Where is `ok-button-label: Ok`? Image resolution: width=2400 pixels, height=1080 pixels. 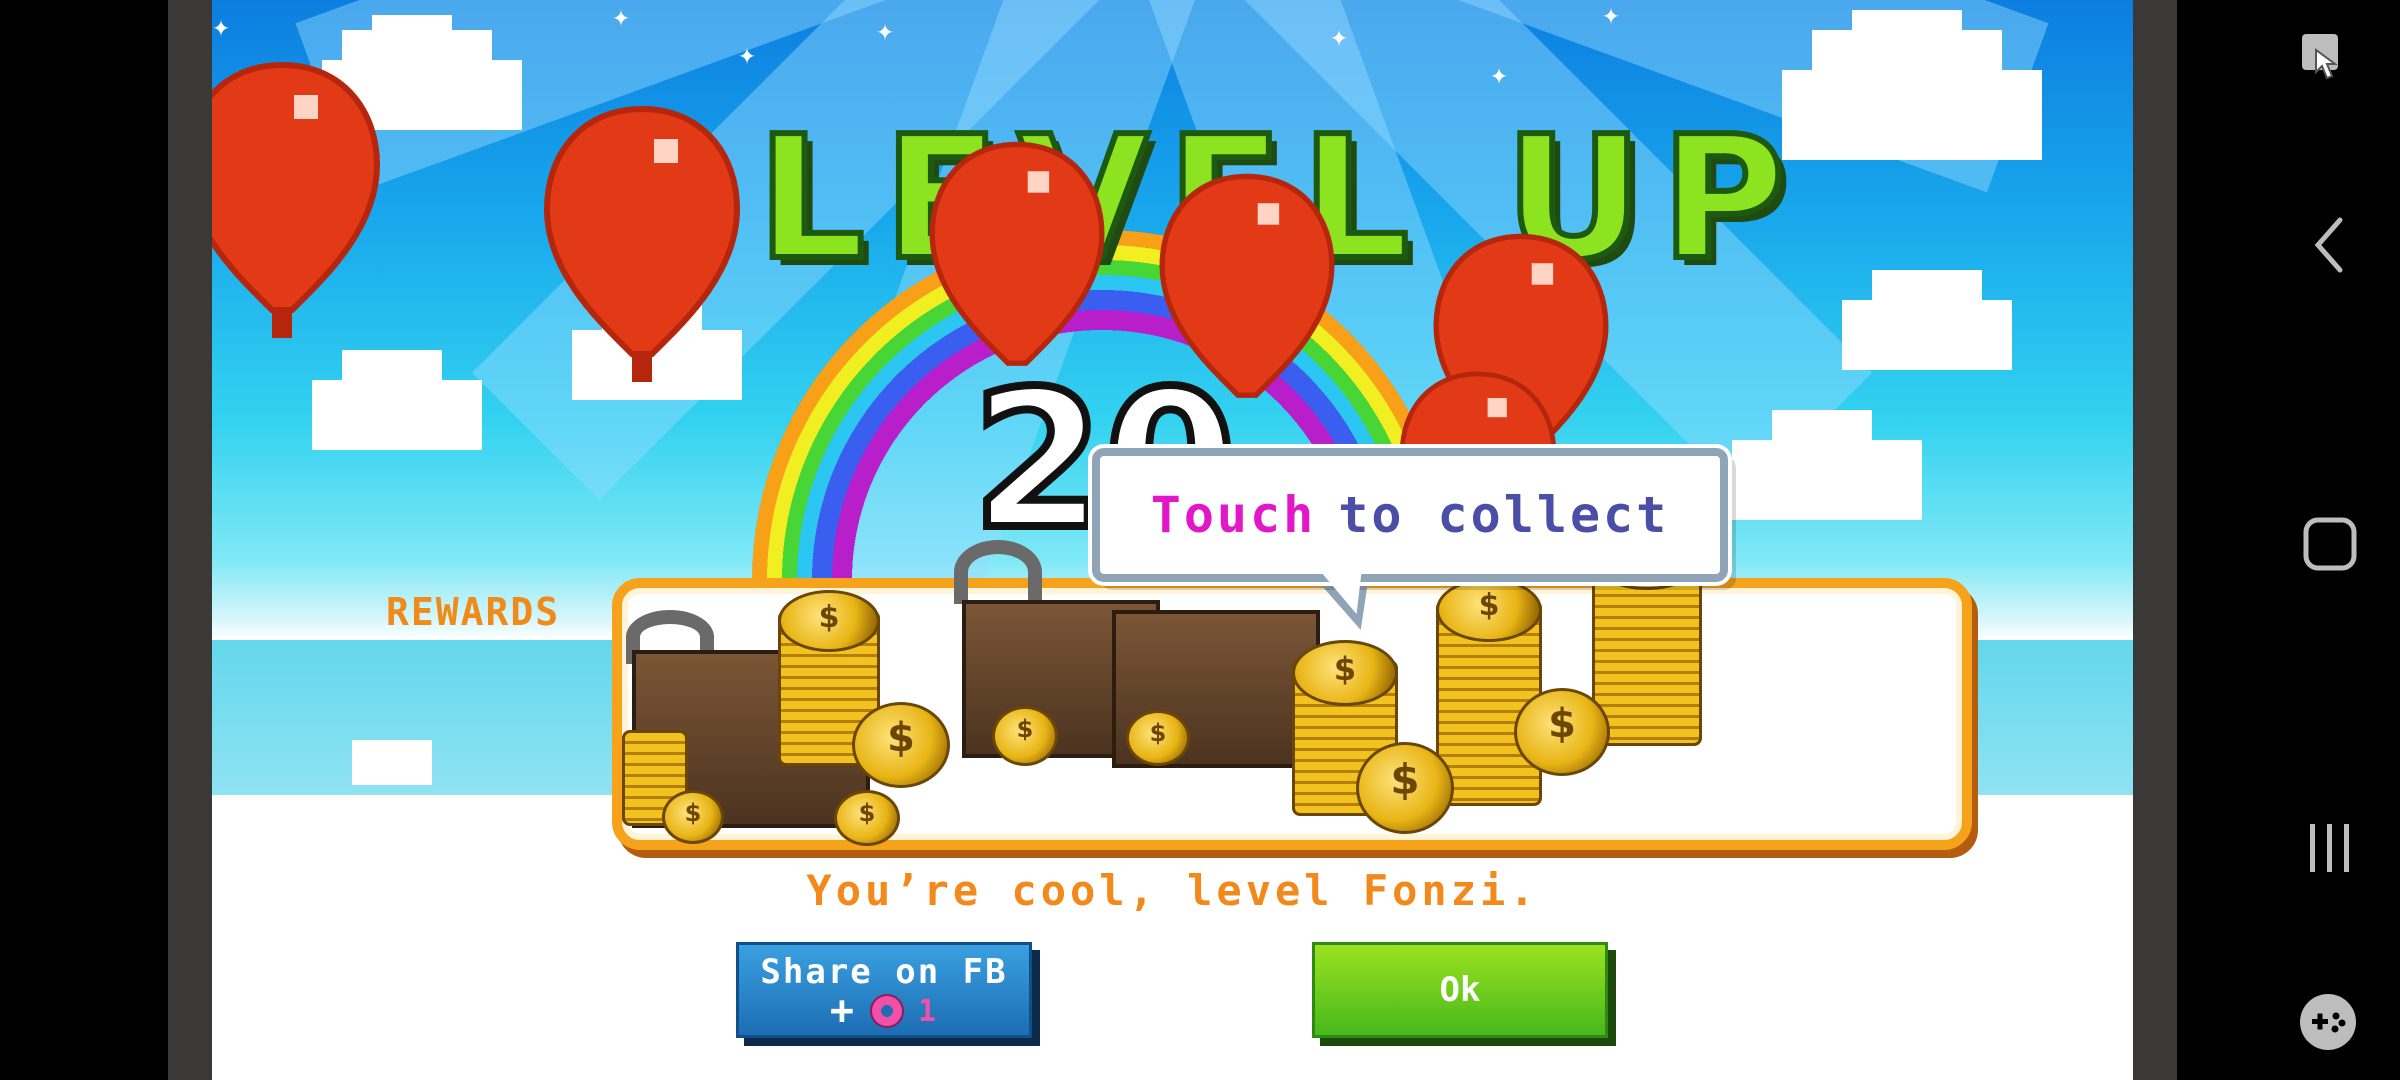 ok-button-label: Ok is located at coordinates (1460, 990).